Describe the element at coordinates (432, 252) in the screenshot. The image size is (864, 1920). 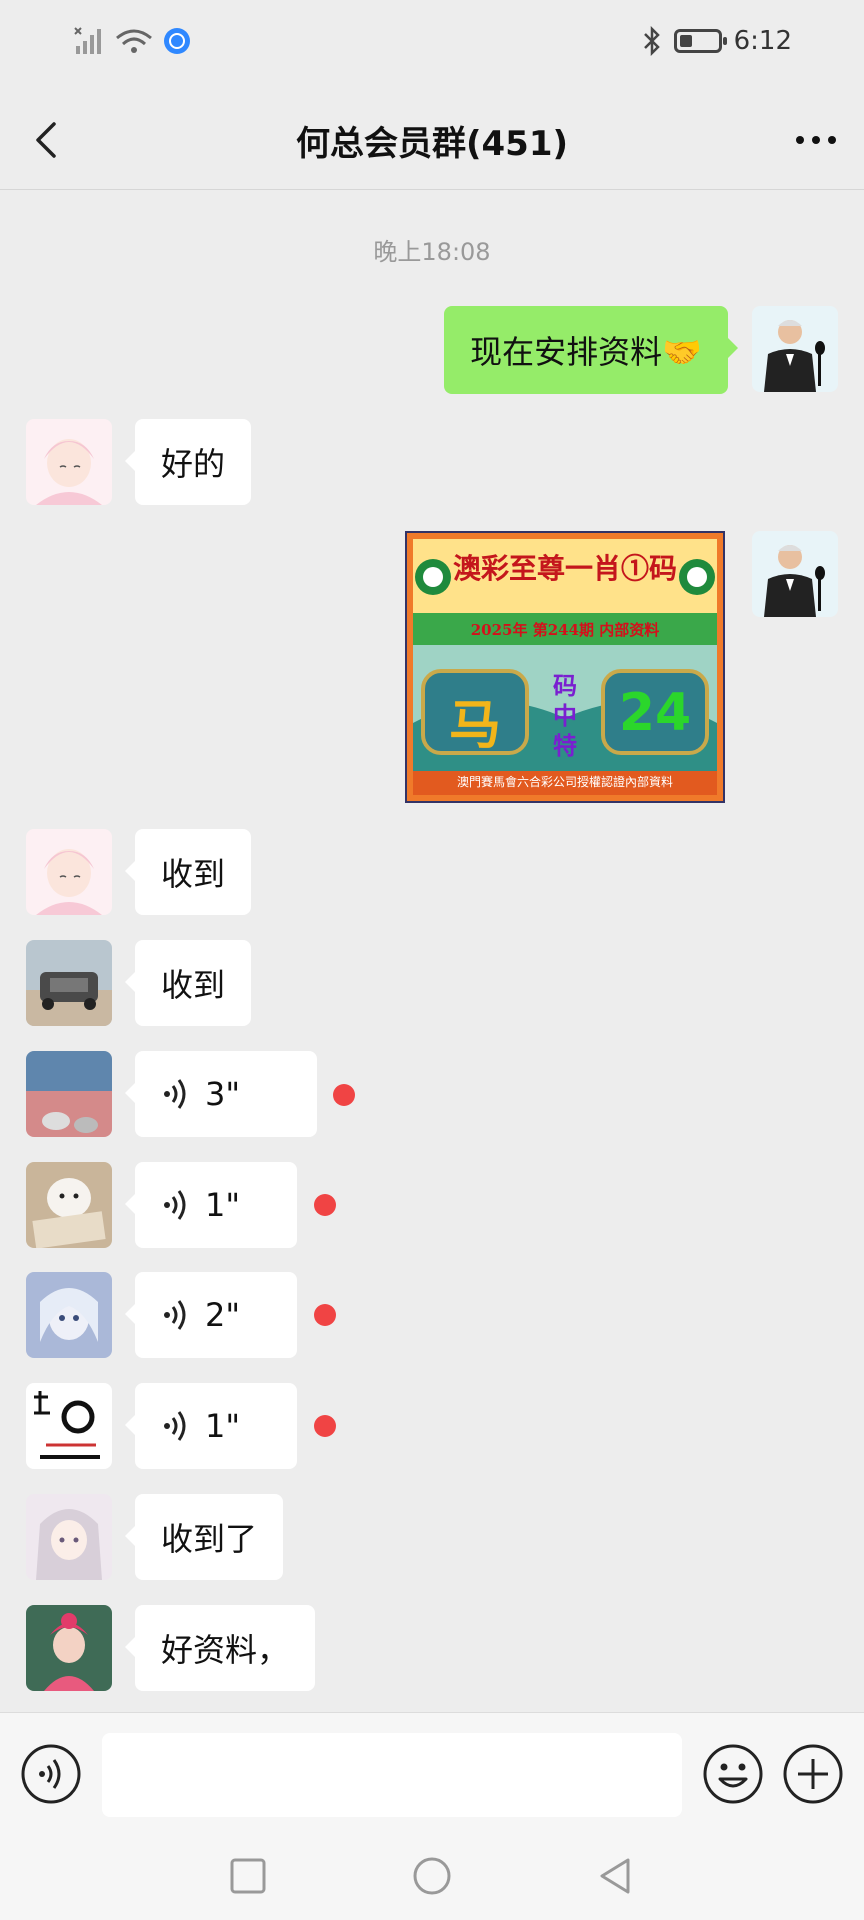
I see `message-timestamp: 晚上18:08` at that location.